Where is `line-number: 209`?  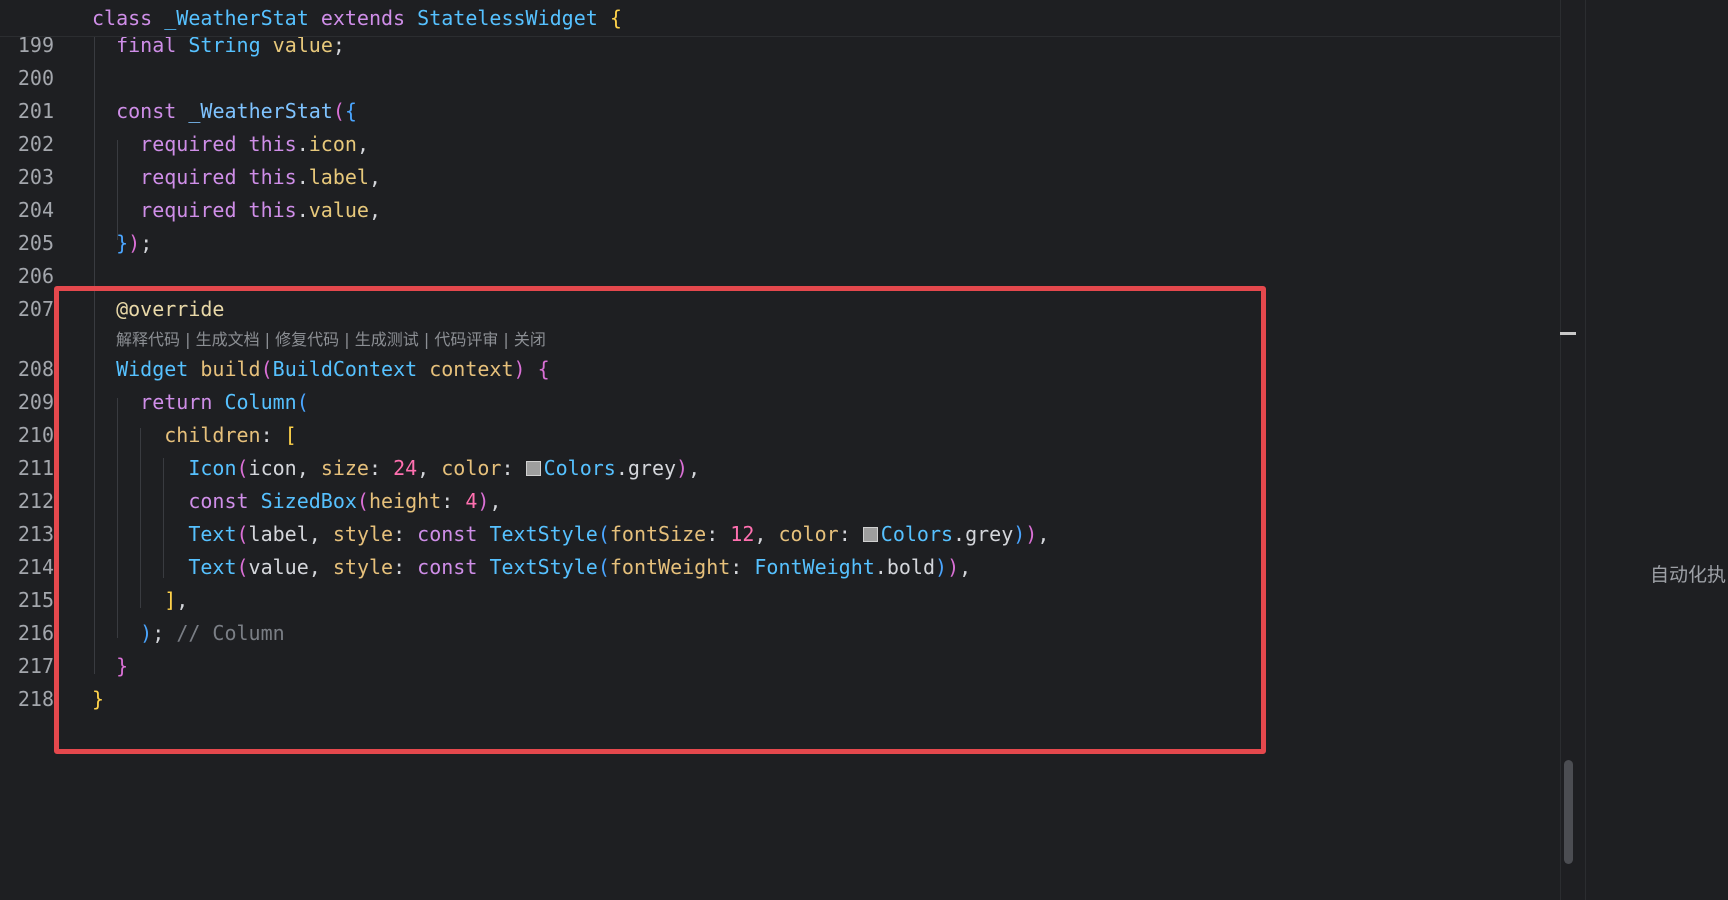
line-number: 209 is located at coordinates (35, 402).